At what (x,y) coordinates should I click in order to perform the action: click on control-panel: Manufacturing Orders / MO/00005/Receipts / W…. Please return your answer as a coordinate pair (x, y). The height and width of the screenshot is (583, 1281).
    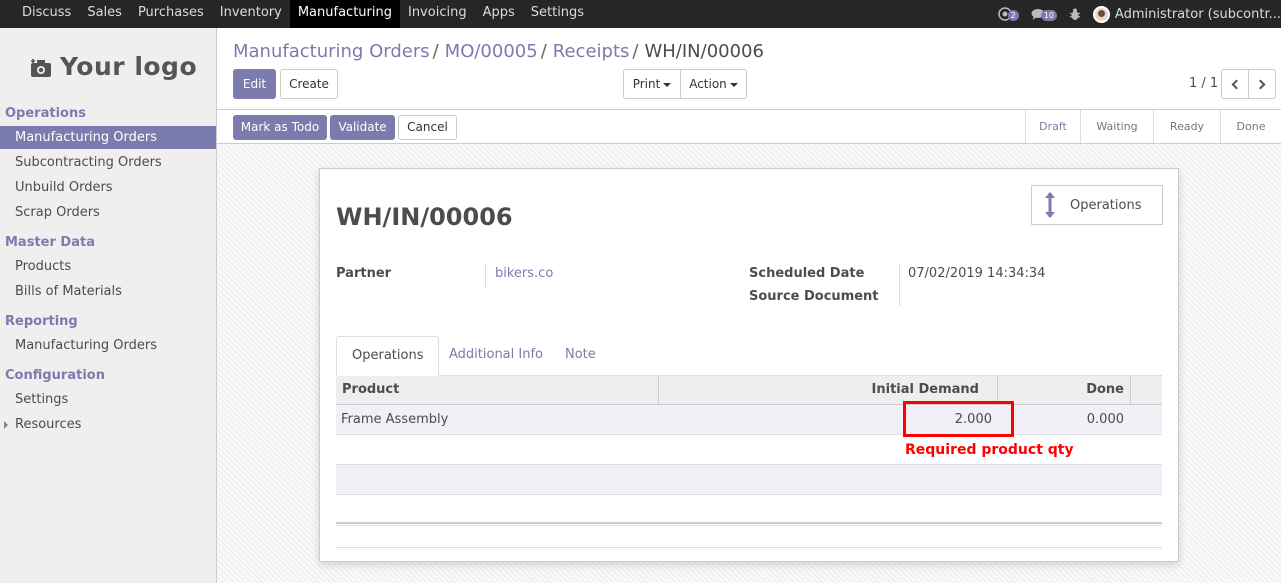
    Looking at the image, I should click on (749, 69).